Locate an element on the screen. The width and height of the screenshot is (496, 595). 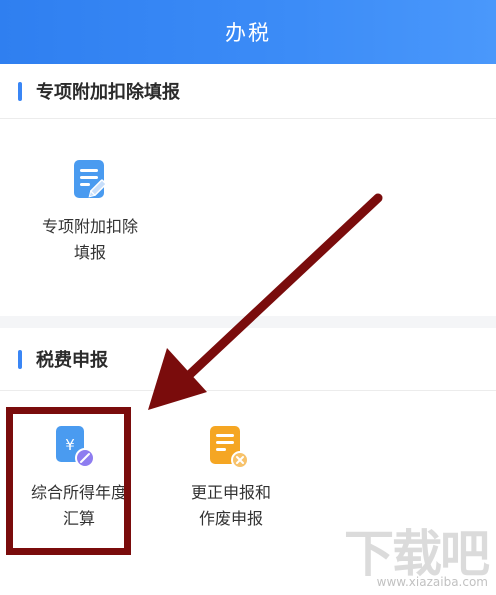
section-title: 税费申报 is located at coordinates (72, 360).